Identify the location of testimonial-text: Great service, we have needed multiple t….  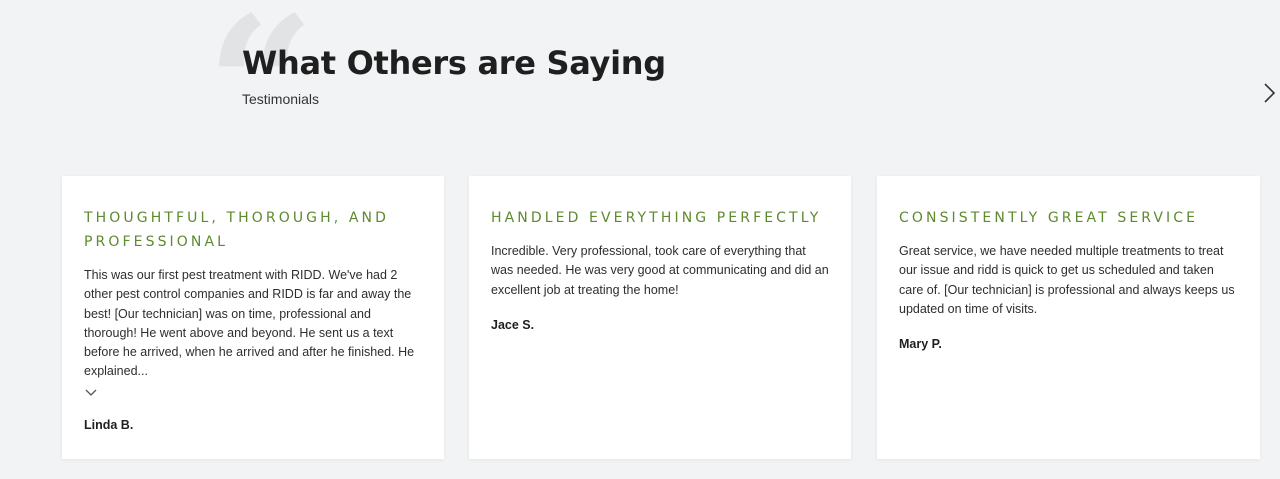
(1067, 280).